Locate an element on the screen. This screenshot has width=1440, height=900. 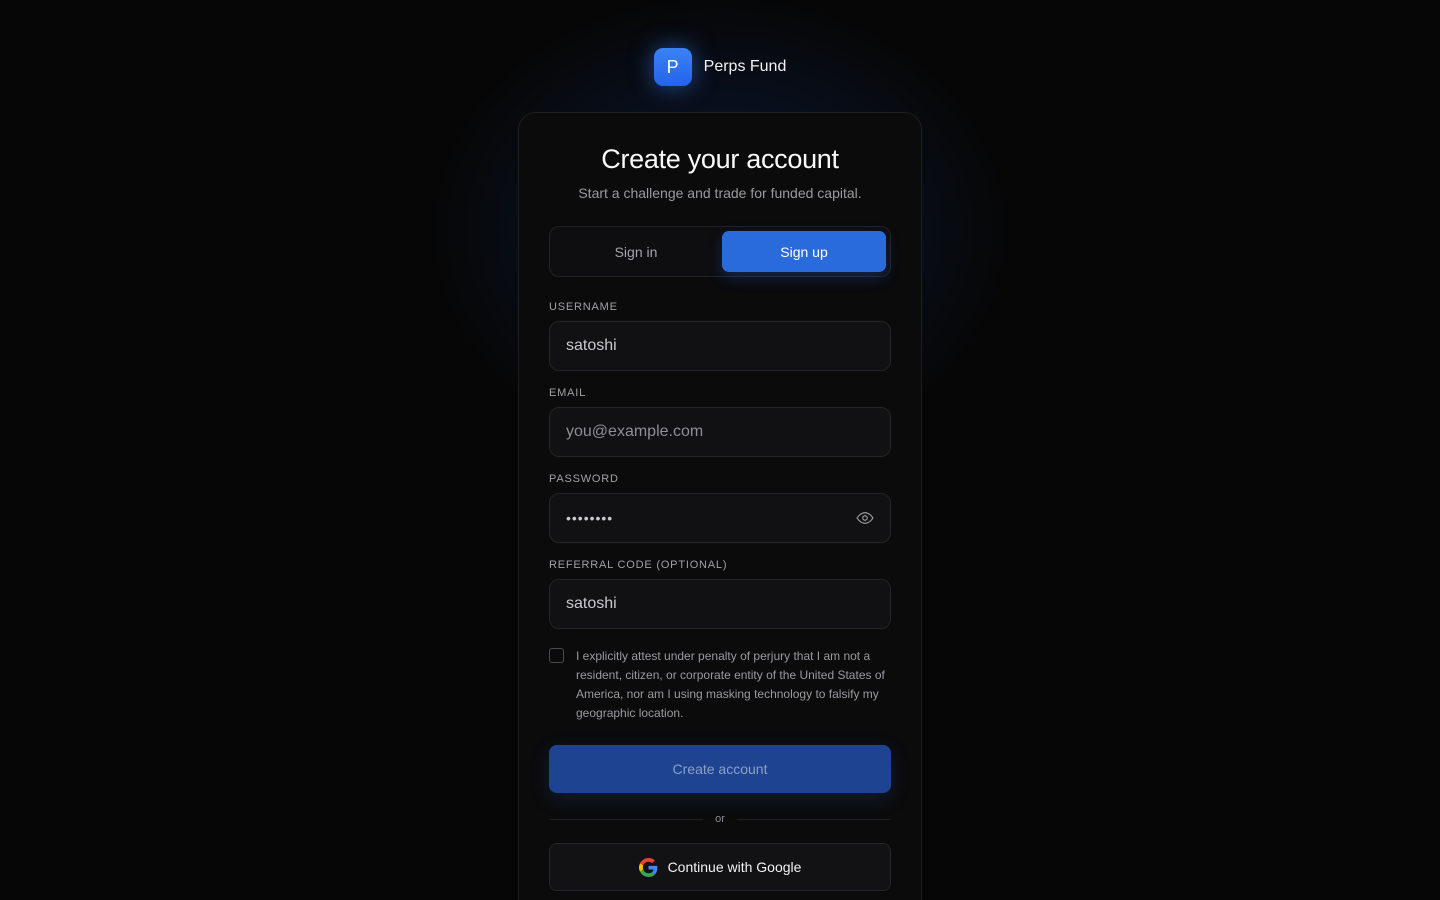
brand-logo: P is located at coordinates (672, 67).